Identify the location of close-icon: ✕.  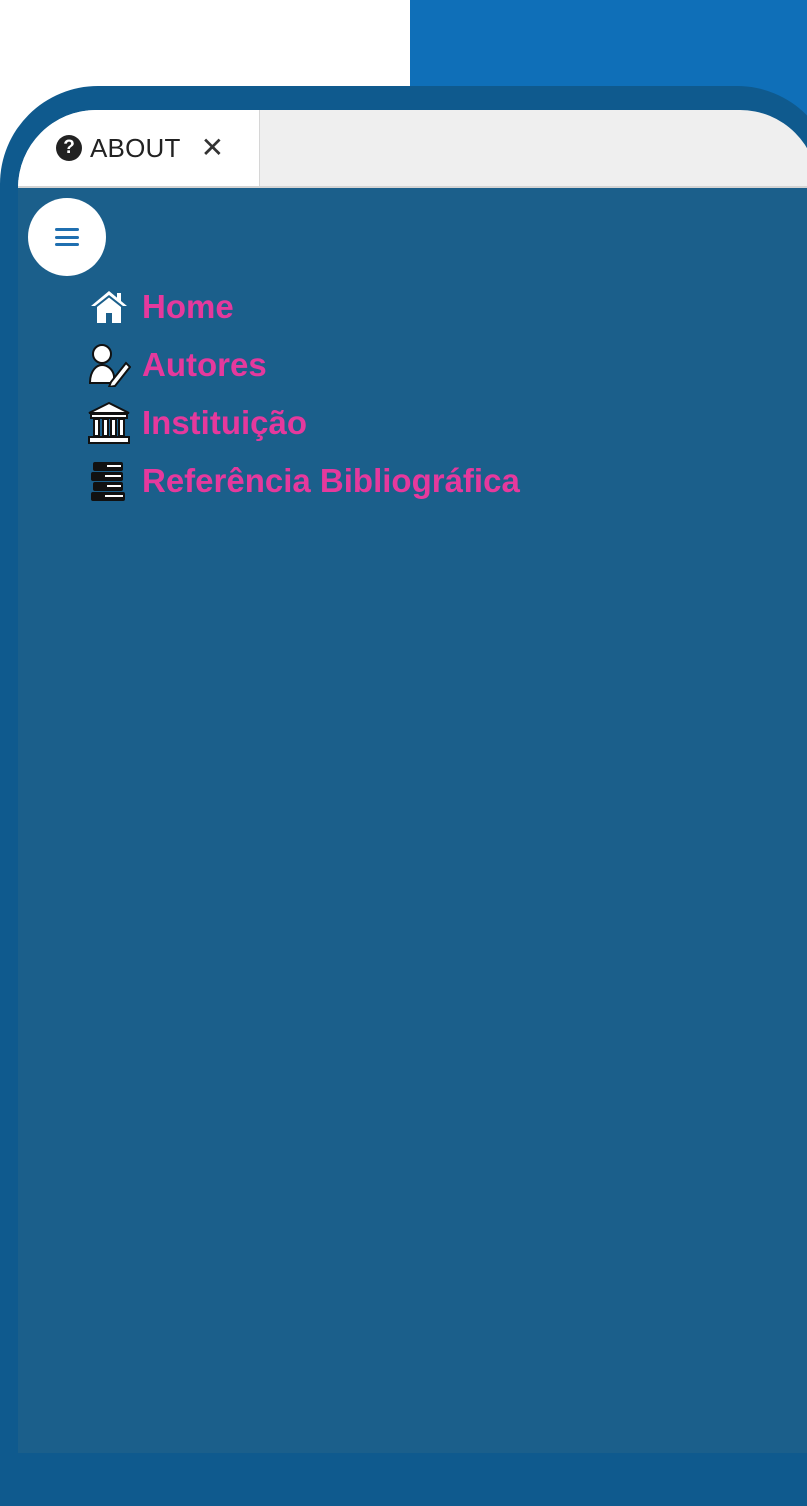
(212, 148).